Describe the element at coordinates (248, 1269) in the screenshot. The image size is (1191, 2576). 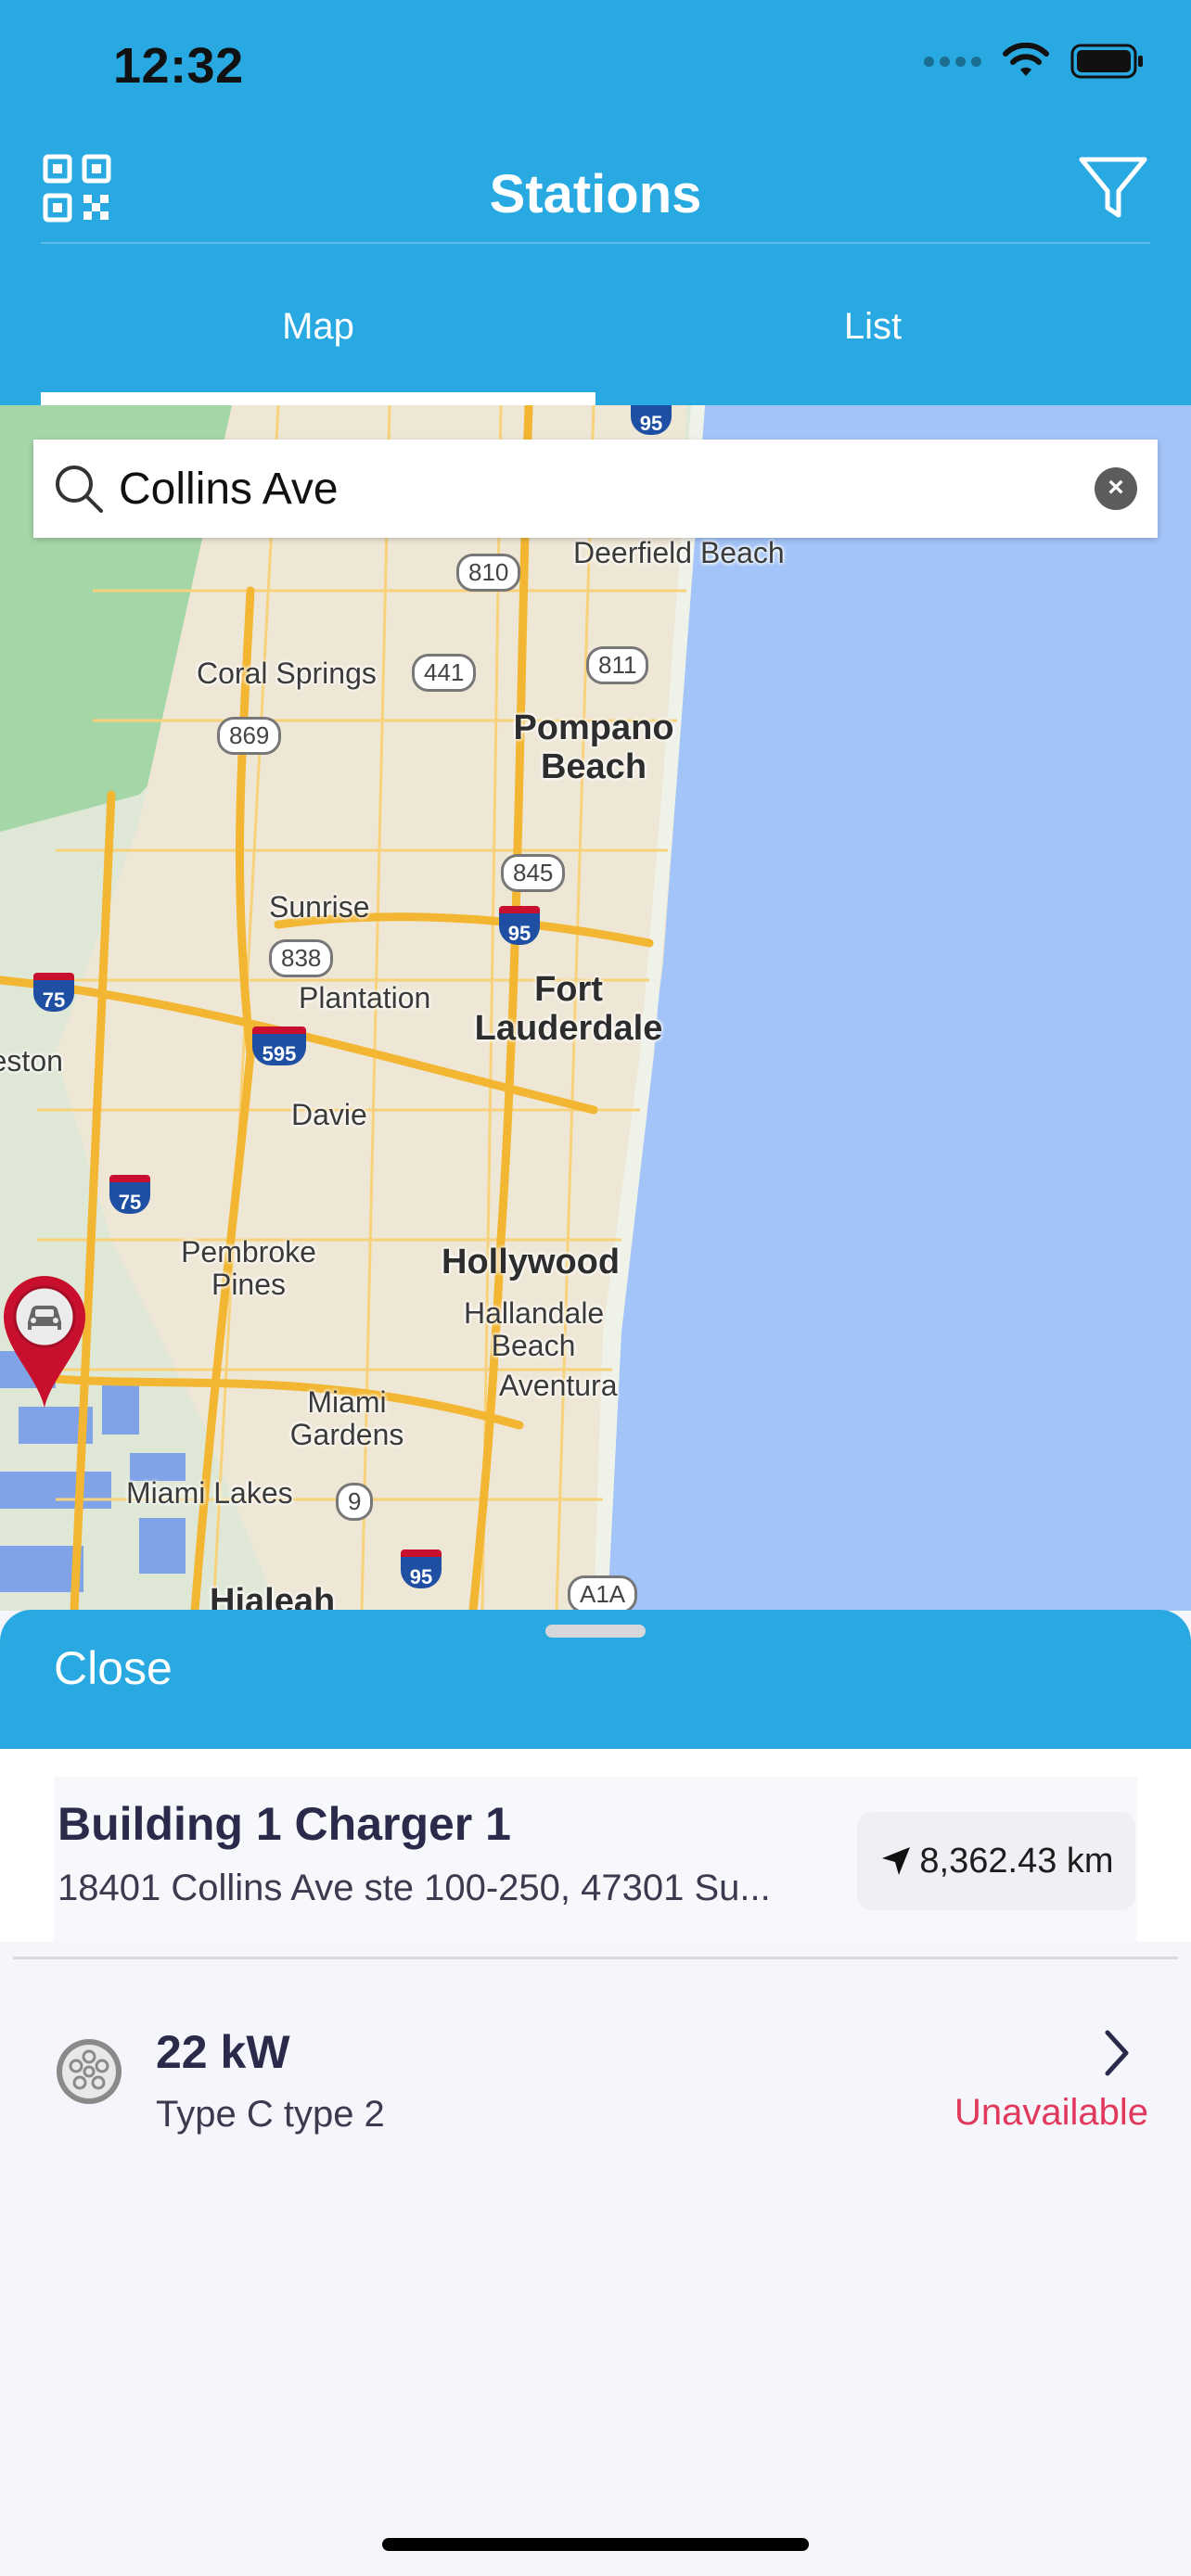
I see `map-label: Pembroke Pines` at that location.